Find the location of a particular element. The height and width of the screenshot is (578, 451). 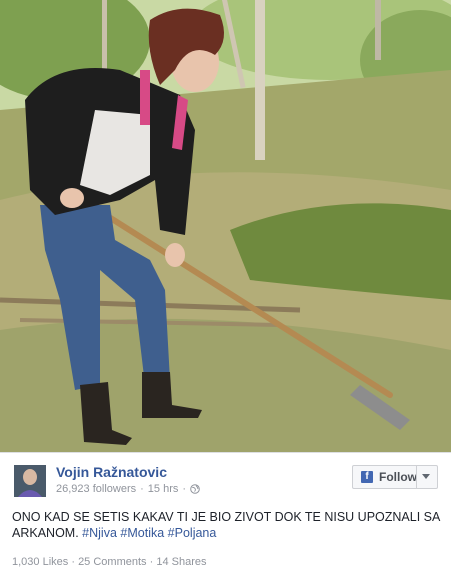

follow-label: Follow is located at coordinates (398, 477).